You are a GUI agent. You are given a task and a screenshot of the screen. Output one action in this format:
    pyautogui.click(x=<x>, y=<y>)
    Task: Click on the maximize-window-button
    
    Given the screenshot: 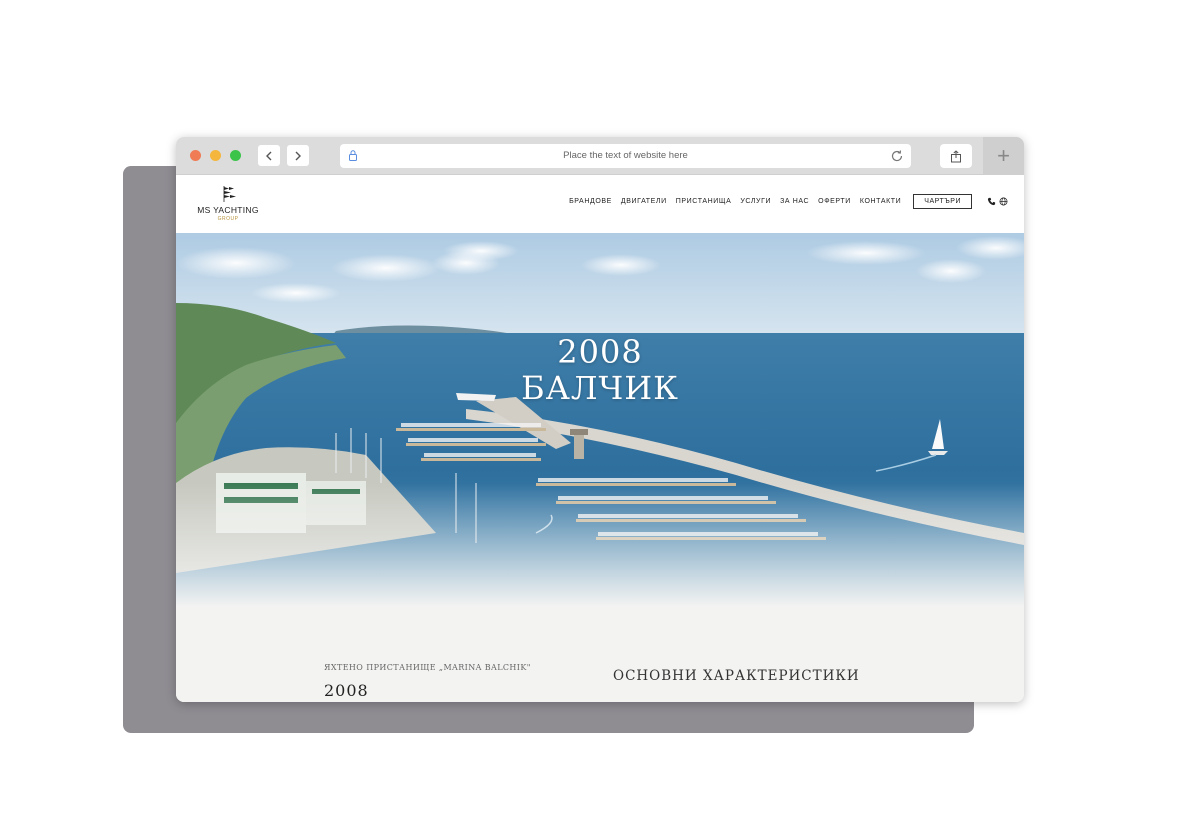 What is the action you would take?
    pyautogui.click(x=235, y=155)
    